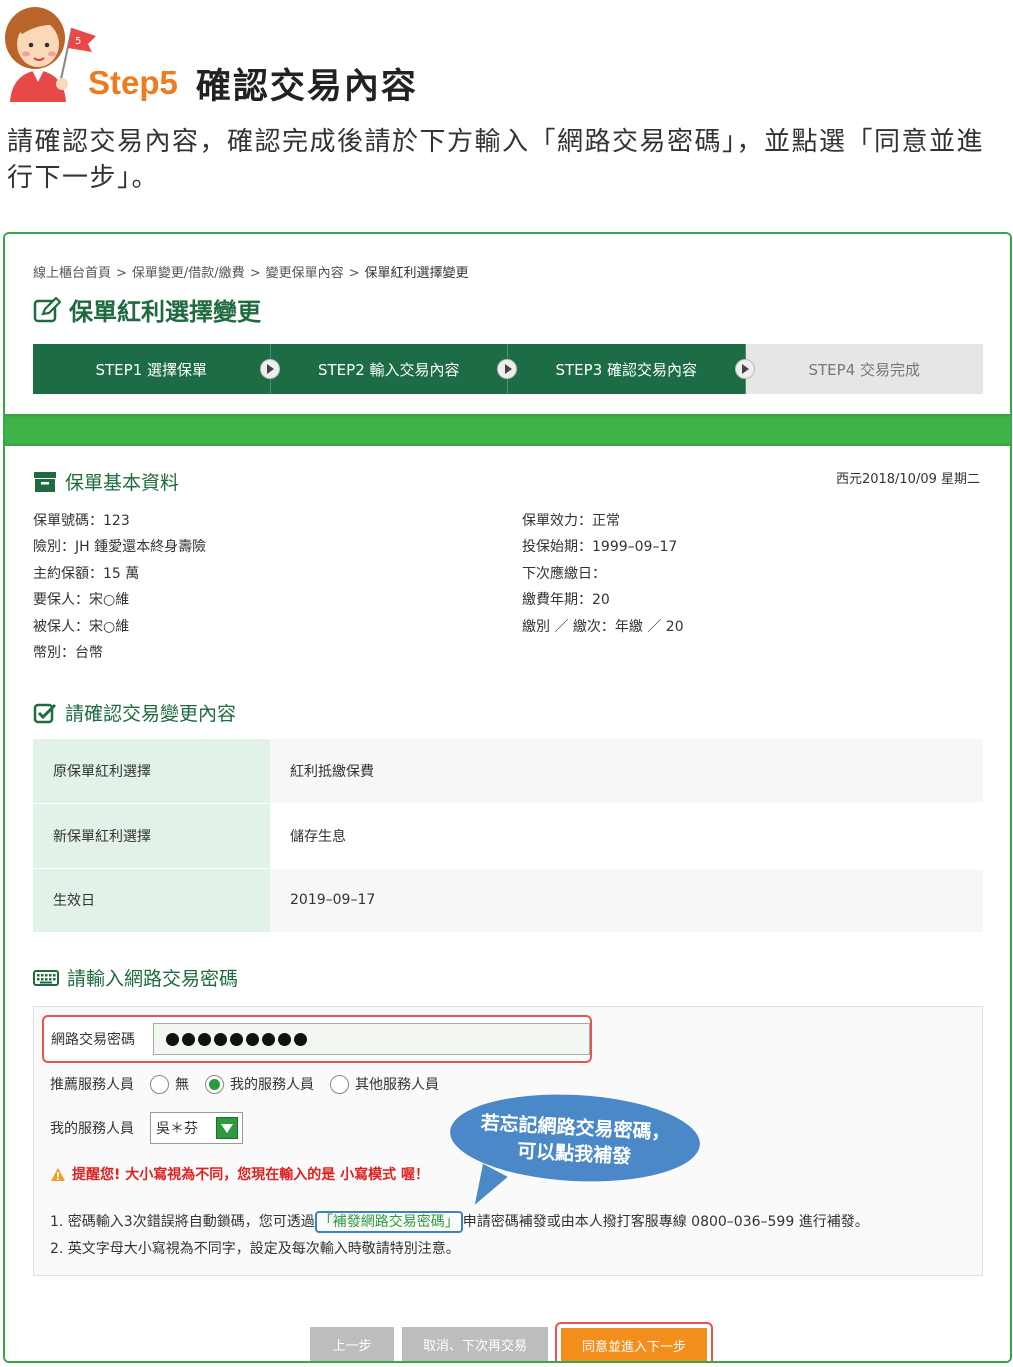 This screenshot has width=1013, height=1367. What do you see at coordinates (50, 54) in the screenshot?
I see `mascot-illustration: 5` at bounding box center [50, 54].